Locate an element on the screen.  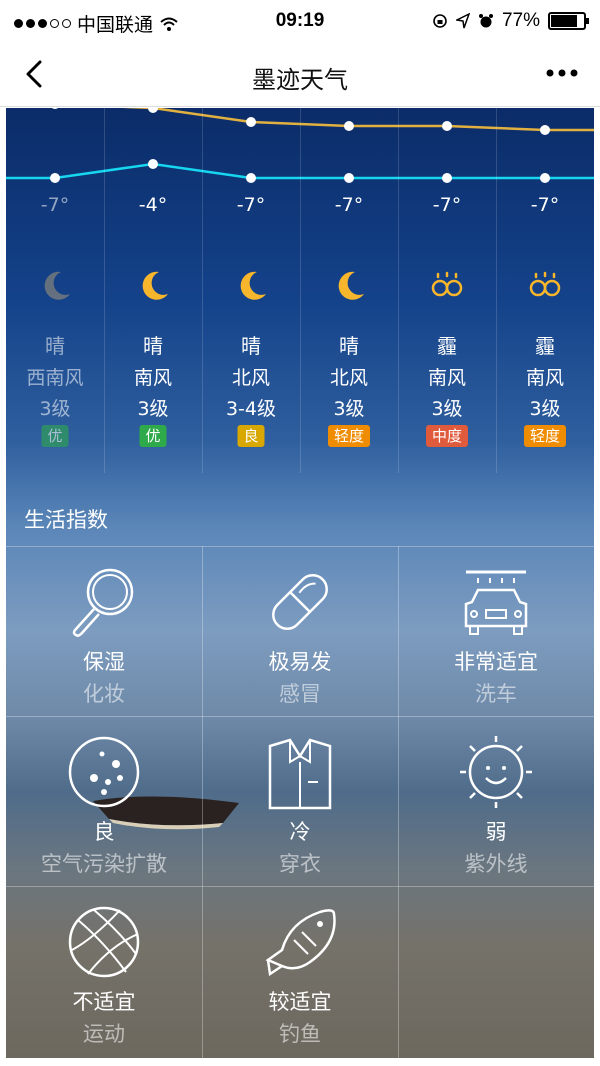
location-icon is located at coordinates (462, 21).